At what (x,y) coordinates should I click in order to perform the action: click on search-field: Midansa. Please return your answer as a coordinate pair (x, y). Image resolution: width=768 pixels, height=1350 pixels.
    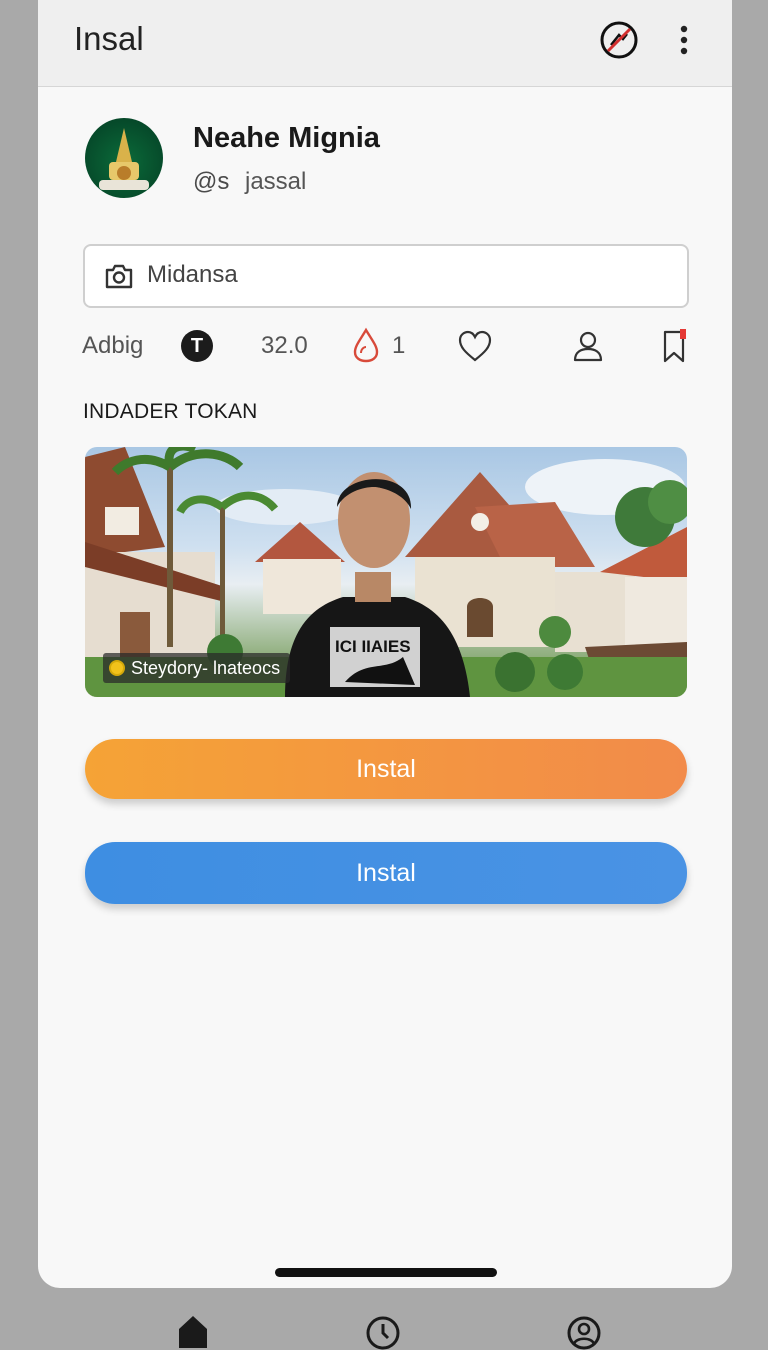
    Looking at the image, I should click on (386, 276).